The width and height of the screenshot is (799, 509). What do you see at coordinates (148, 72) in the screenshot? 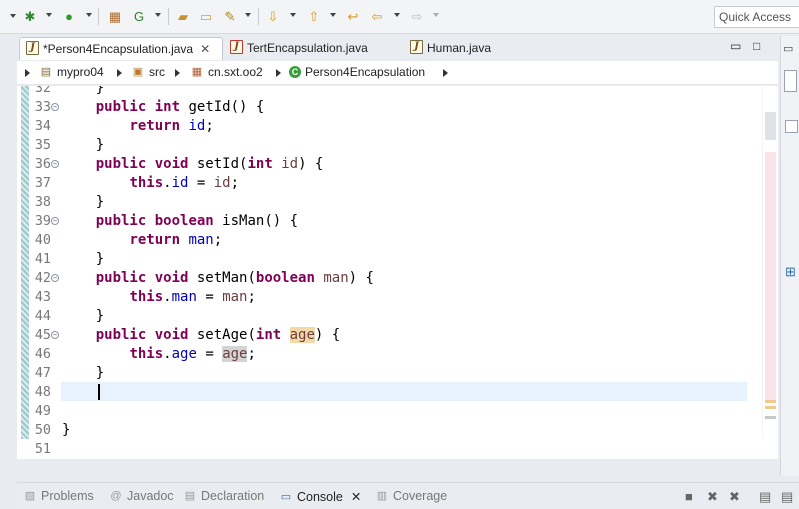
I see `breadcrumb-item-src: ▣ src` at bounding box center [148, 72].